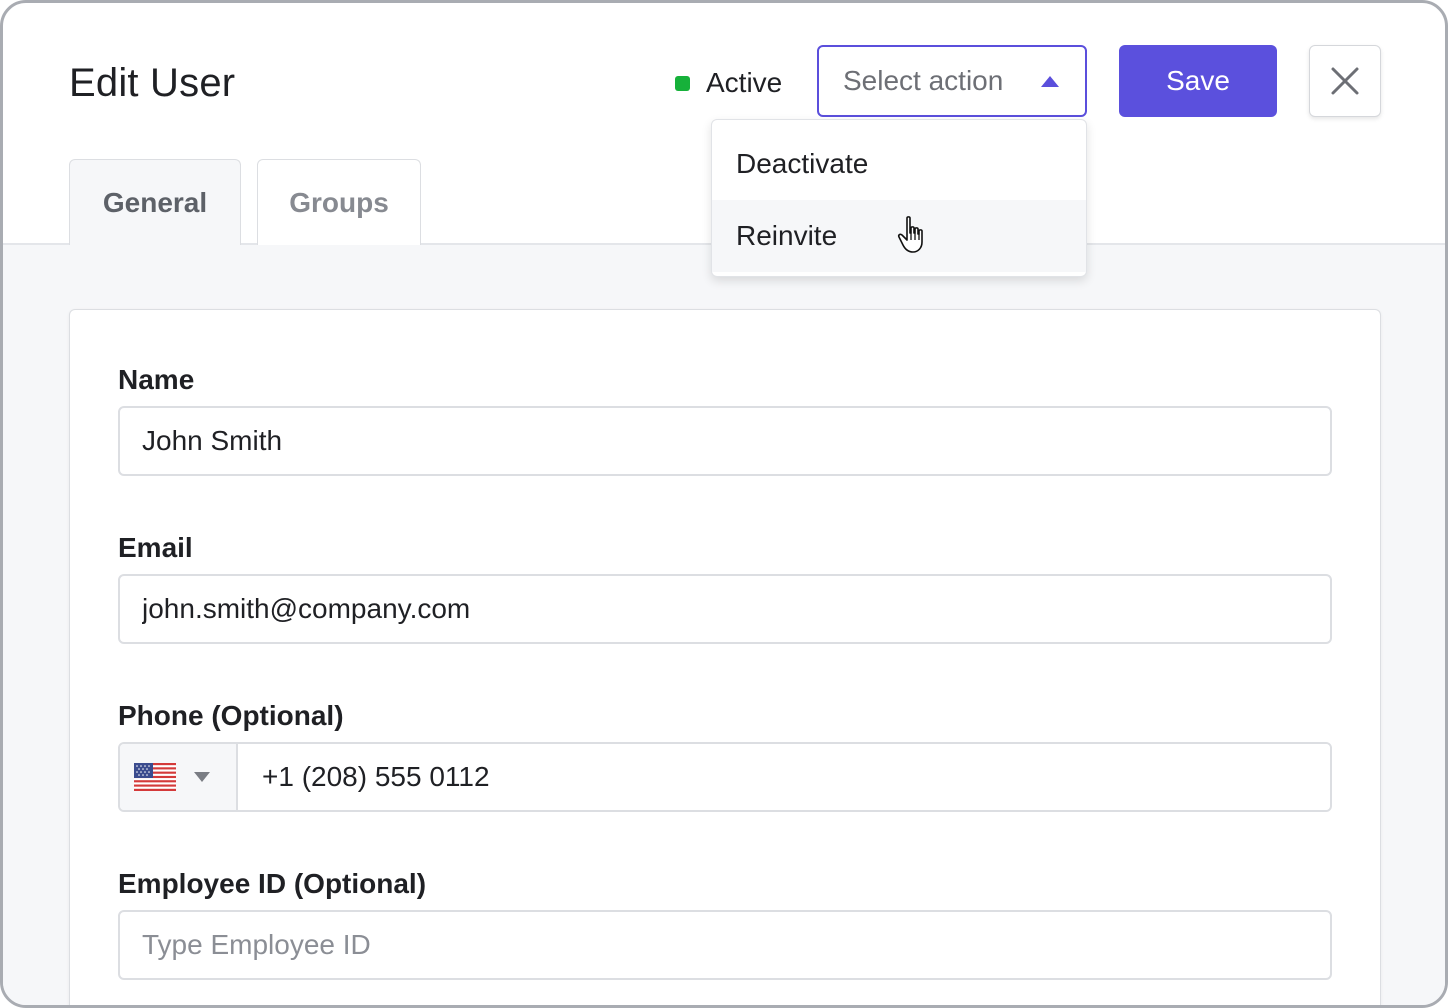 The height and width of the screenshot is (1008, 1448). What do you see at coordinates (155, 202) in the screenshot?
I see `tab-general: General` at bounding box center [155, 202].